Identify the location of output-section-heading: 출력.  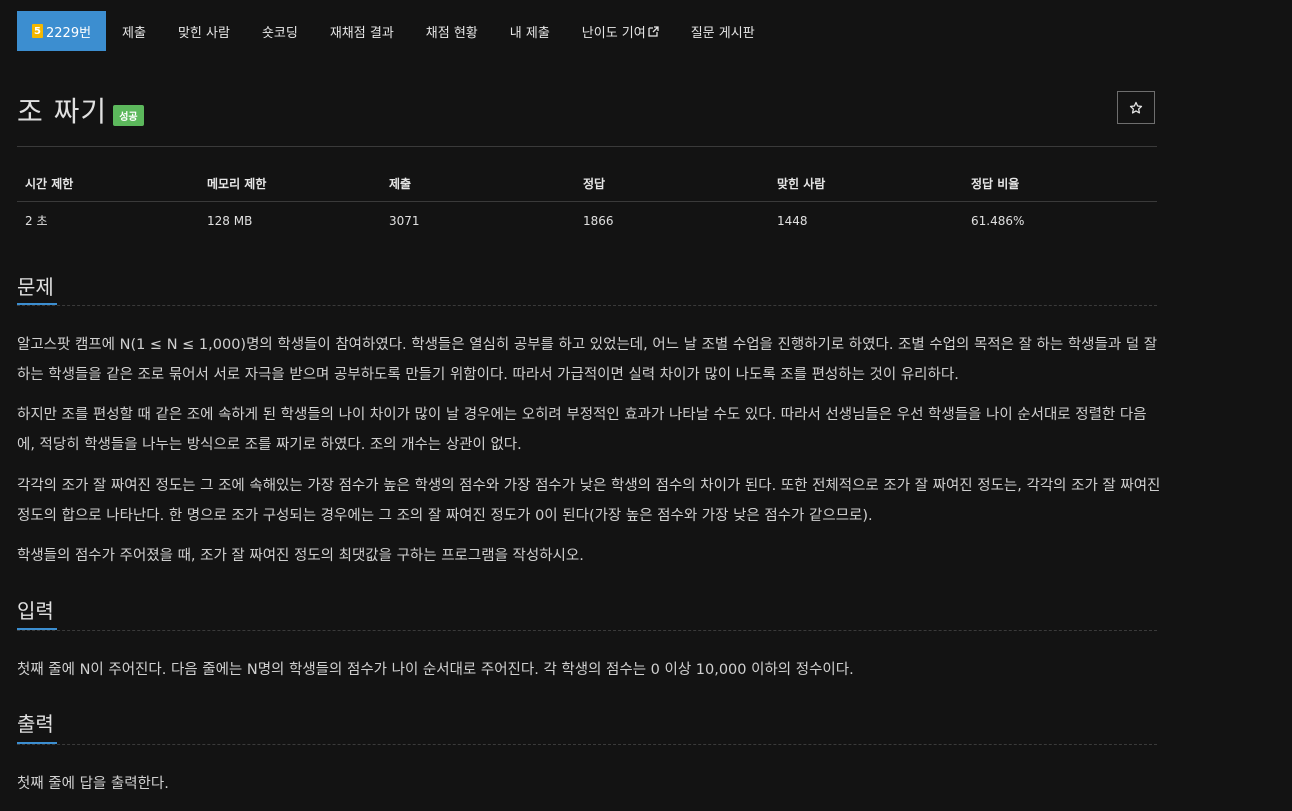
(35, 724).